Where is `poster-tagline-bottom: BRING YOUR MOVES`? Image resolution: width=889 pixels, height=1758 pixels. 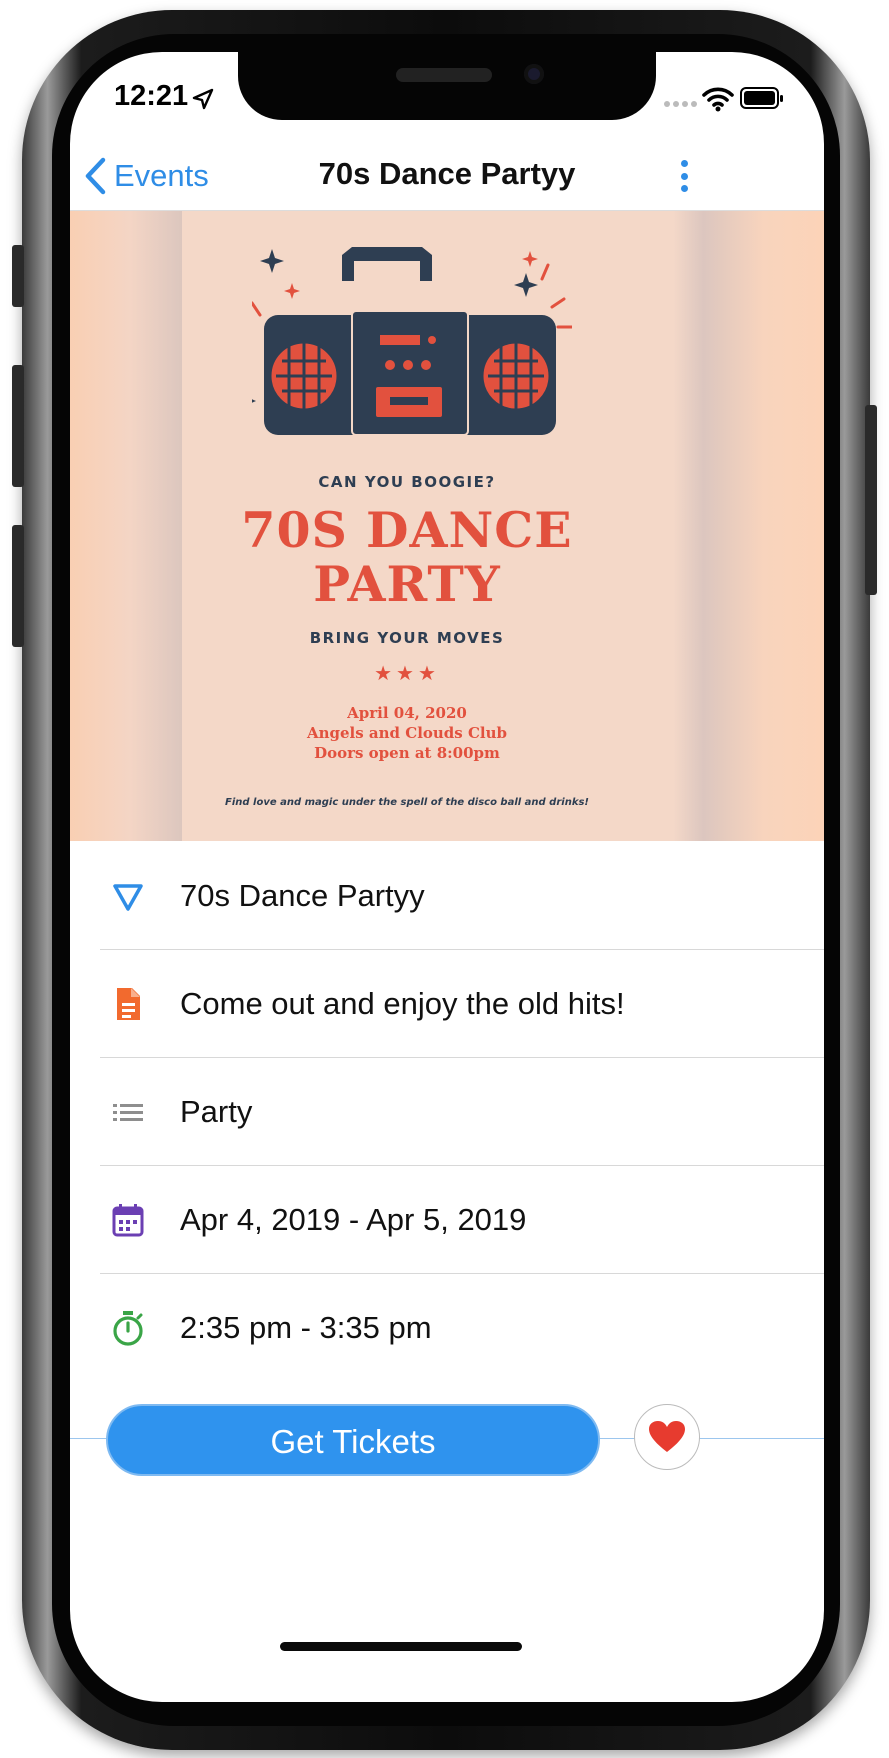
poster-tagline-bottom: BRING YOUR MOVES is located at coordinates (407, 638).